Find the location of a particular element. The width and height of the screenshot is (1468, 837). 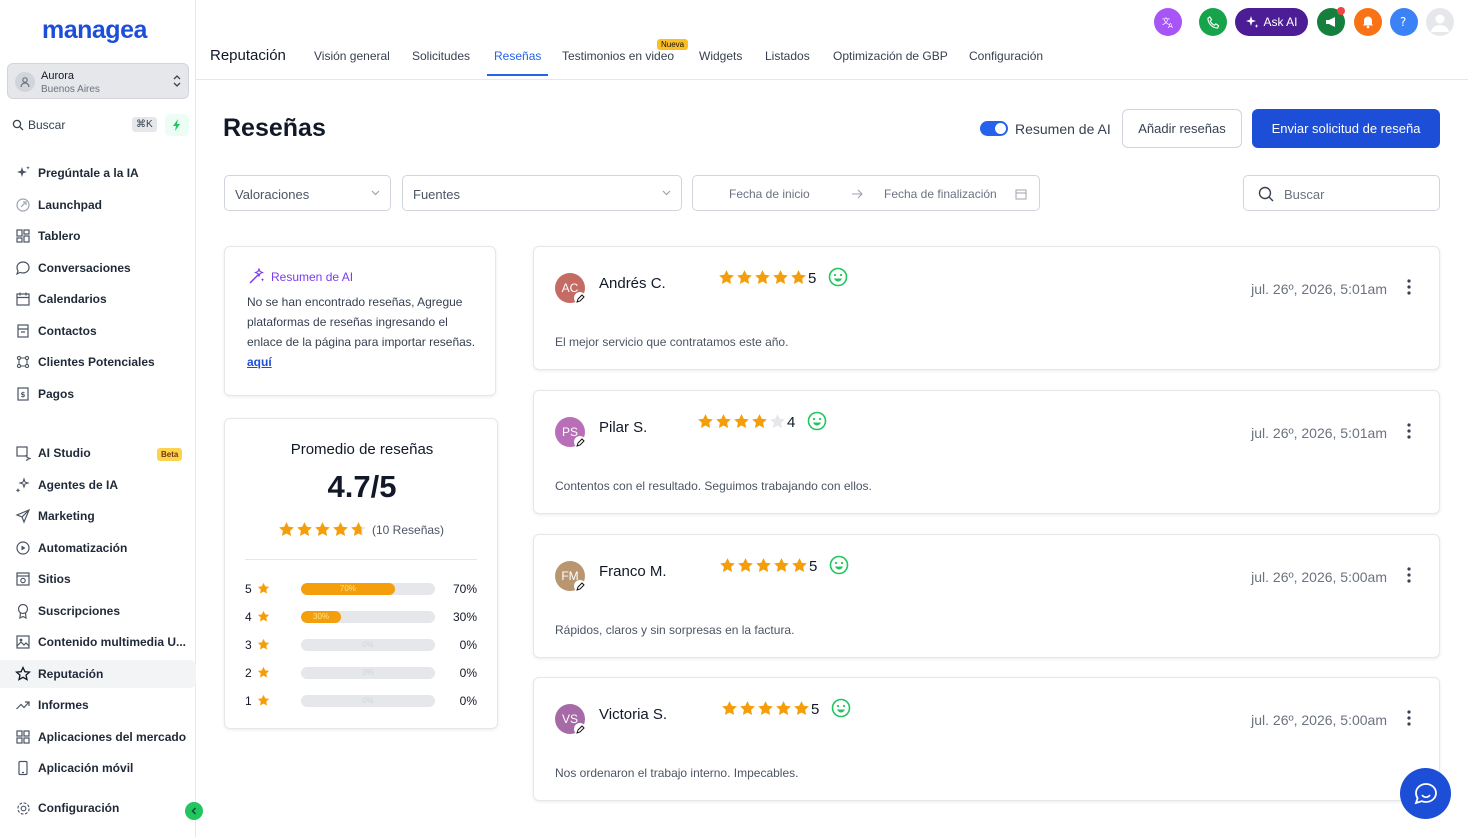

sidebar-item-send: Marketing is located at coordinates (98, 516).